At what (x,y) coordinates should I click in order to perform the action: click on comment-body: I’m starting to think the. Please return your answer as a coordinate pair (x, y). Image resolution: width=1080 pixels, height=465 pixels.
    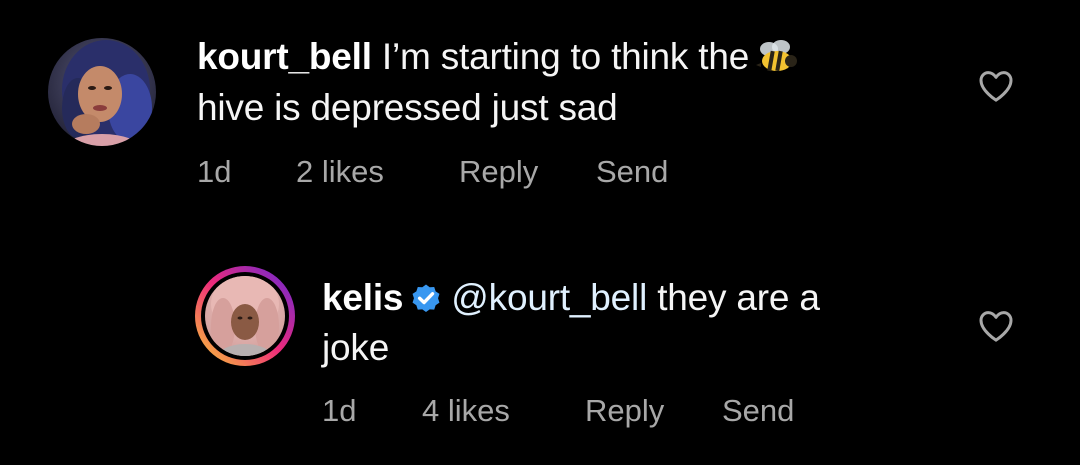
    Looking at the image, I should click on (565, 56).